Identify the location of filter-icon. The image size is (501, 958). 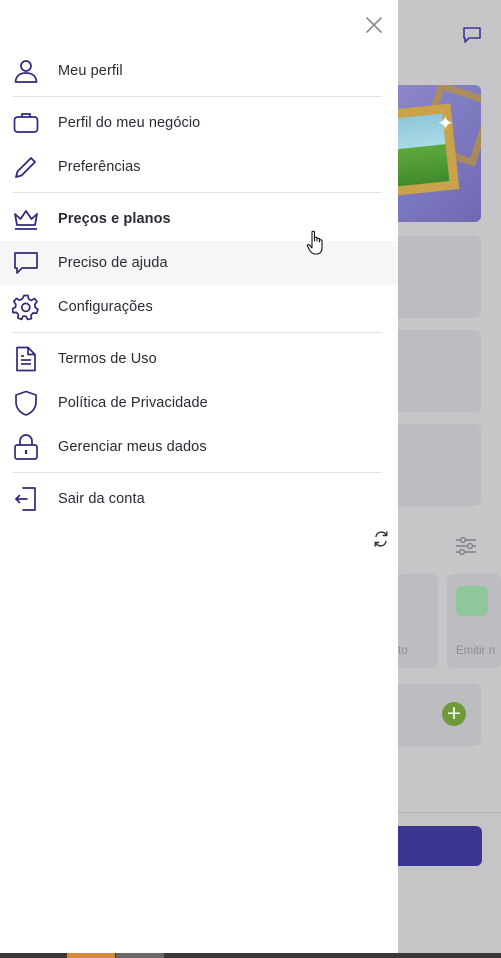
(466, 546).